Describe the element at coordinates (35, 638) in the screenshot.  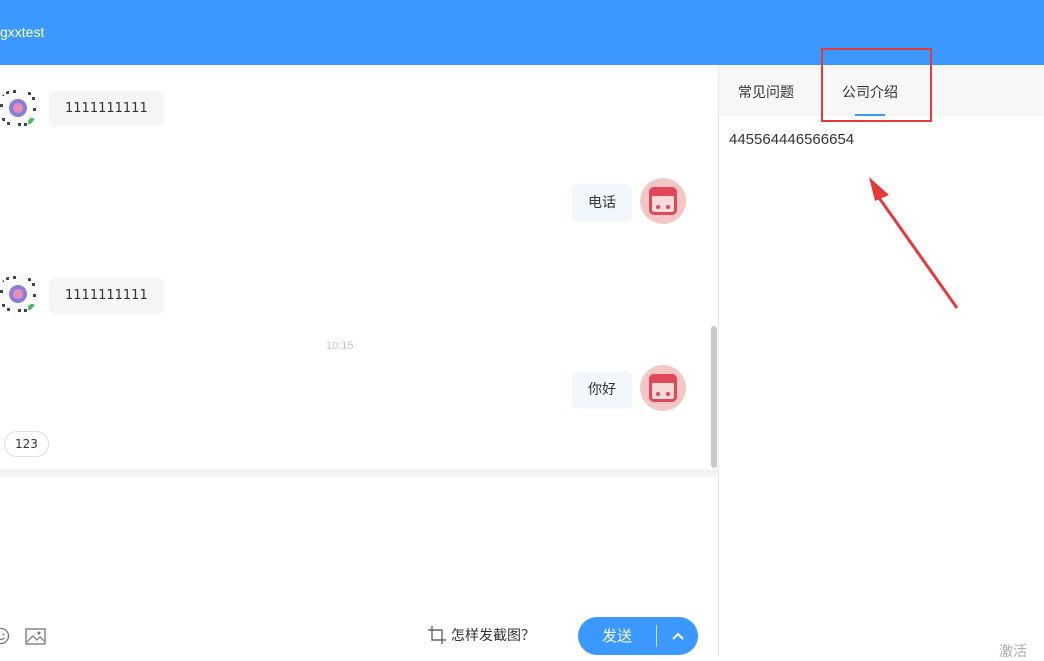
I see `image-icon` at that location.